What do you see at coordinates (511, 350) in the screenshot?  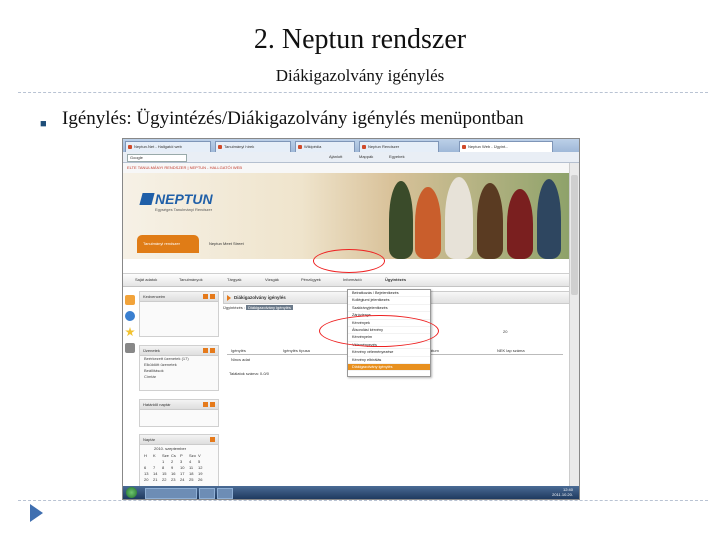 I see `column-header: NEK lap száma` at bounding box center [511, 350].